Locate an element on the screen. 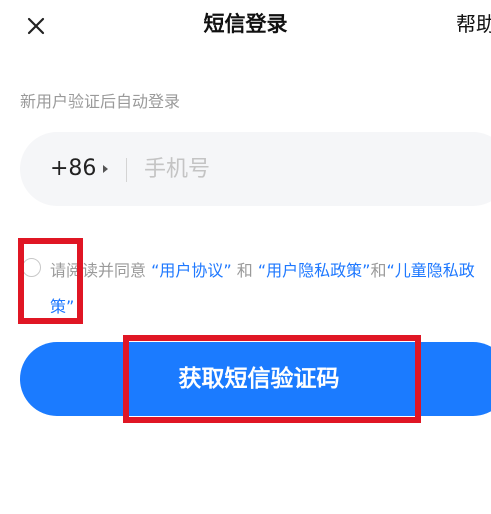  country-code-selector: +86 is located at coordinates (73, 169).